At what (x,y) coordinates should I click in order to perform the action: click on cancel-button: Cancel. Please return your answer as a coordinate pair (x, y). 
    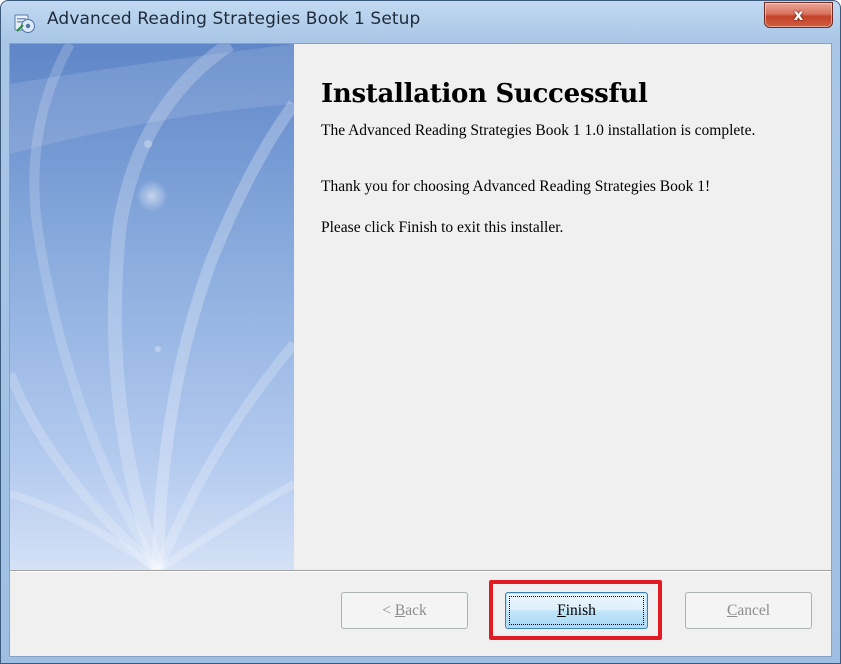
    Looking at the image, I should click on (748, 610).